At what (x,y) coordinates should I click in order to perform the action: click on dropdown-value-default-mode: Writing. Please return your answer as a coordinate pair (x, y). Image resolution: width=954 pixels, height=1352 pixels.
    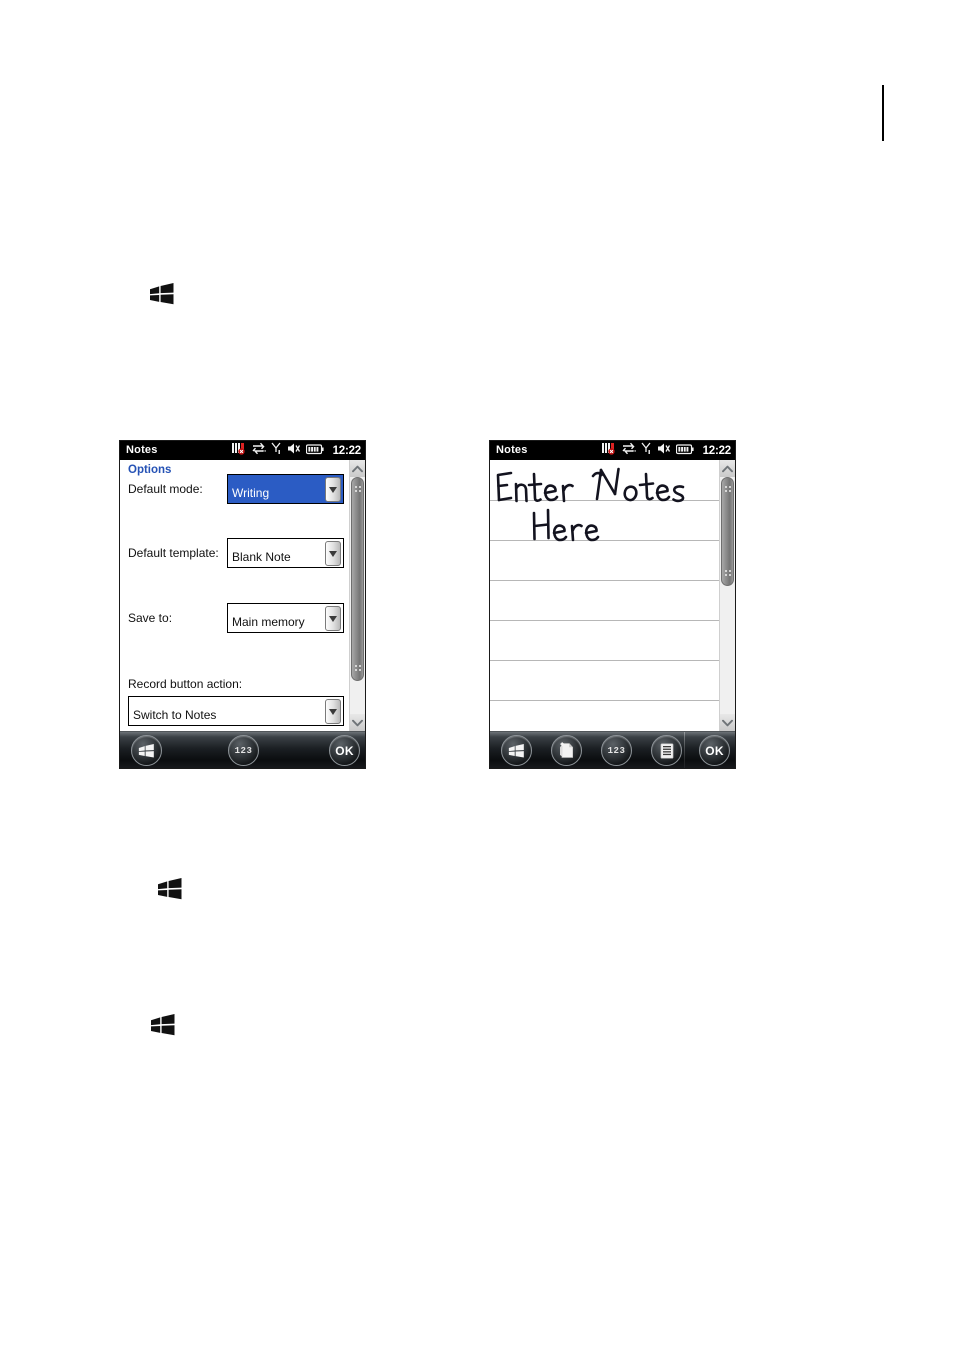
    Looking at the image, I should click on (251, 493).